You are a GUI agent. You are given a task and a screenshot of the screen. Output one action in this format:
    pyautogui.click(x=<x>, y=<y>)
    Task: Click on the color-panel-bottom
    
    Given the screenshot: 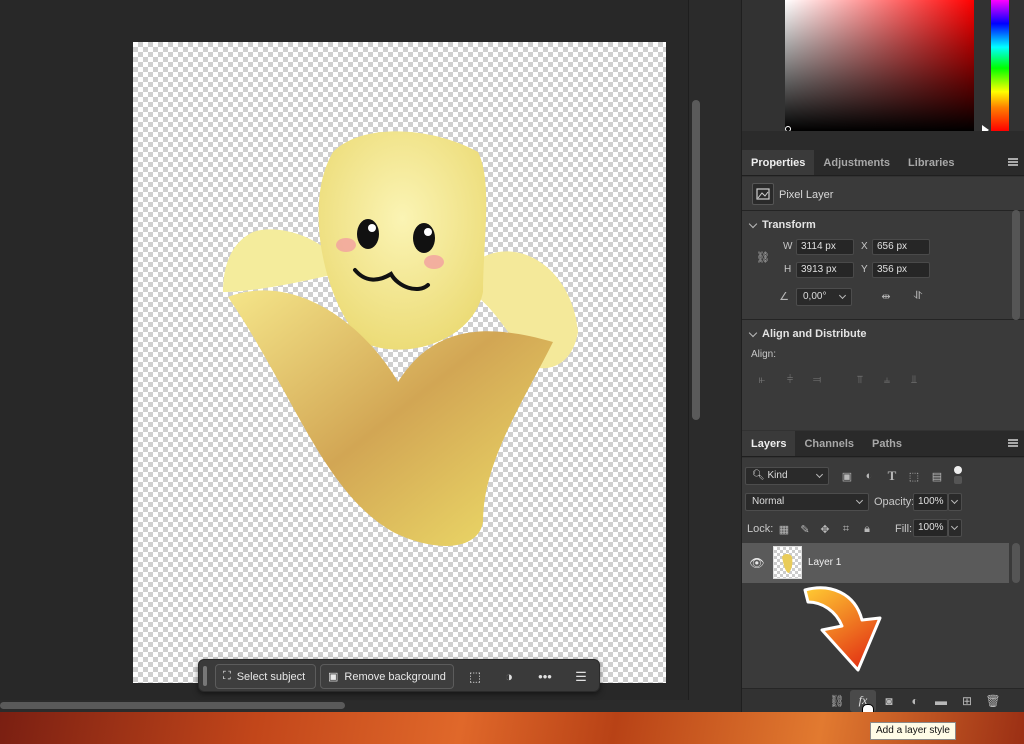 What is the action you would take?
    pyautogui.click(x=883, y=140)
    